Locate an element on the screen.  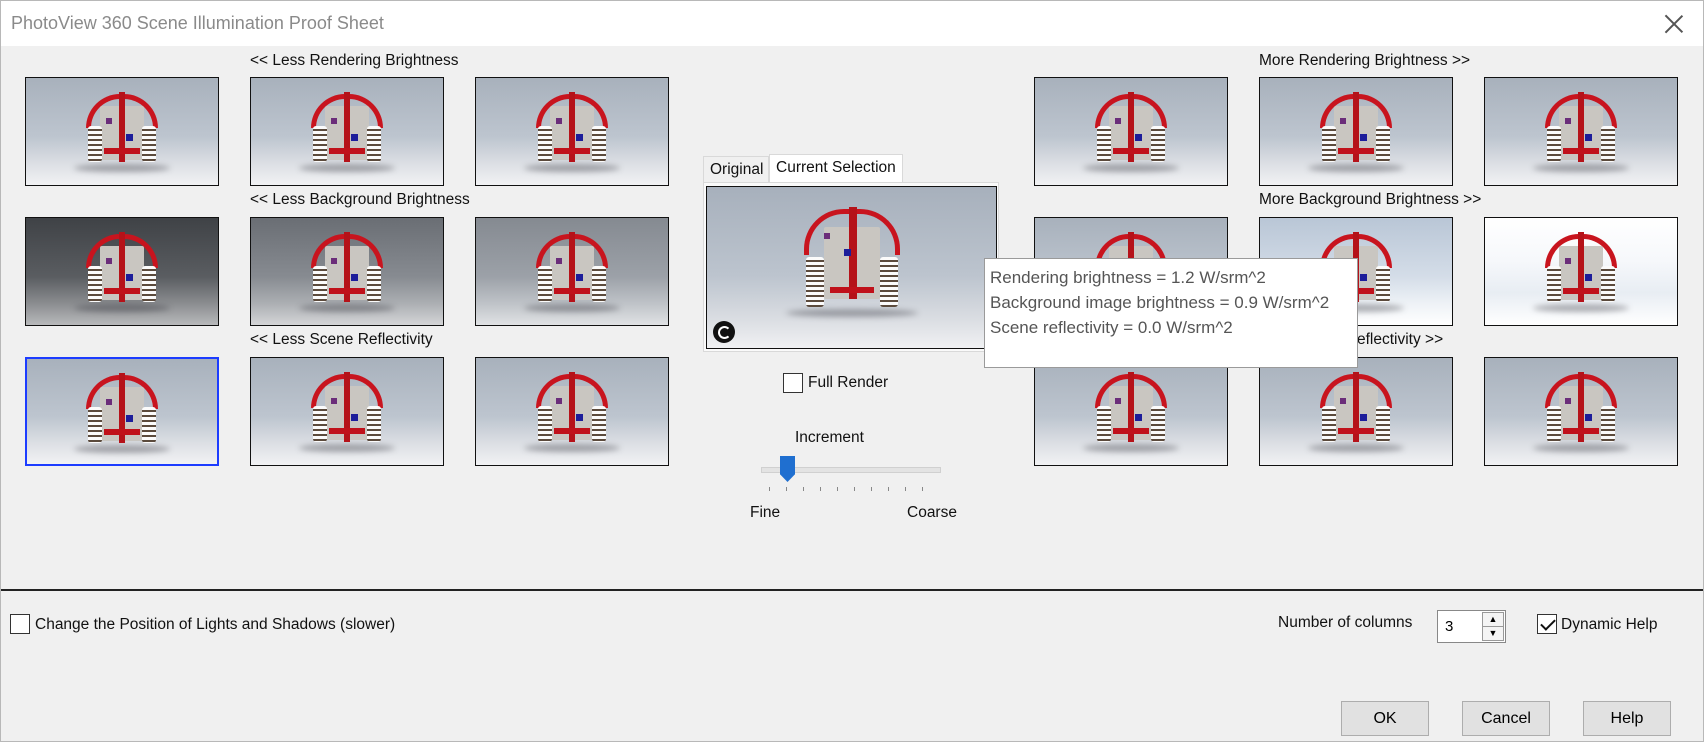
increment-max-label: Coarse is located at coordinates (932, 512).